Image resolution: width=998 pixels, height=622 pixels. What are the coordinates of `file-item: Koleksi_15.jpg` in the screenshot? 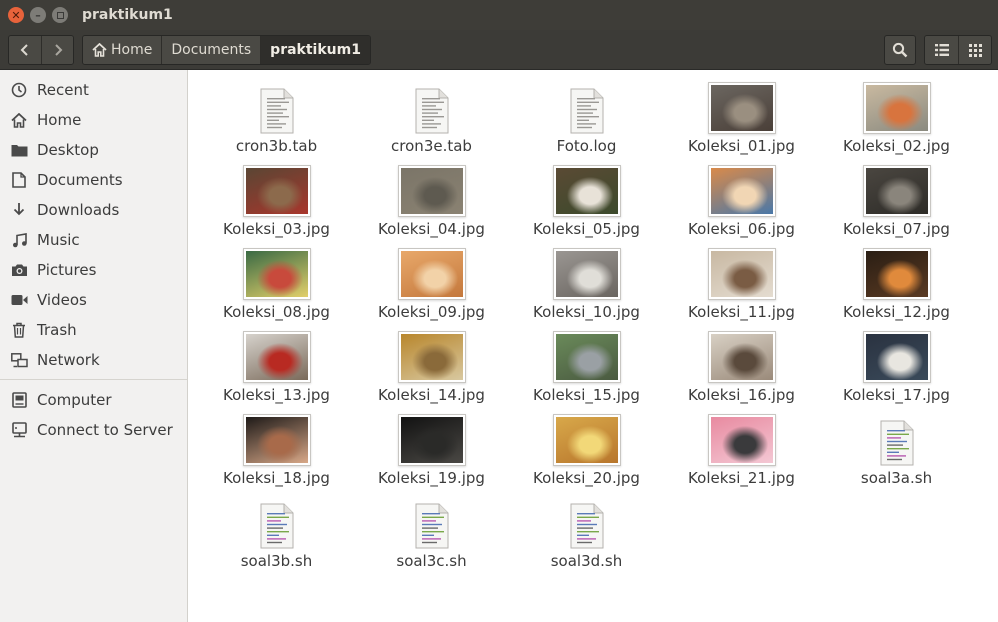 It's located at (586, 365).